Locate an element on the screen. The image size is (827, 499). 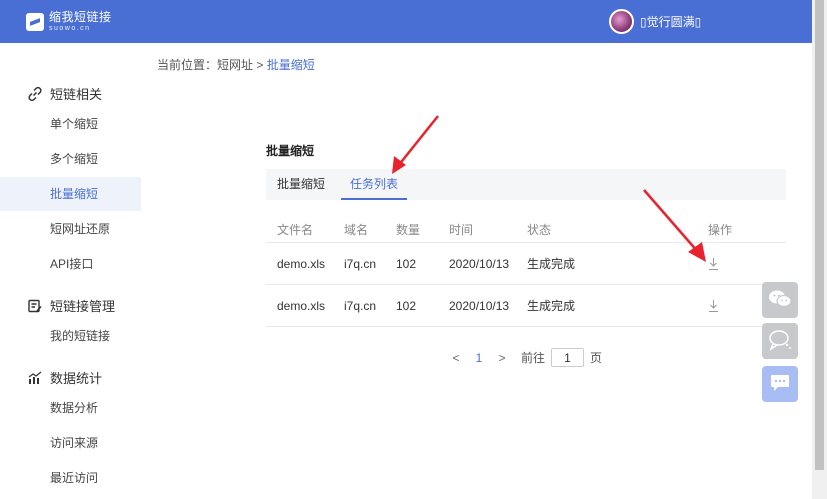
tab-bar: 批量缩短 任务列表 is located at coordinates (526, 184).